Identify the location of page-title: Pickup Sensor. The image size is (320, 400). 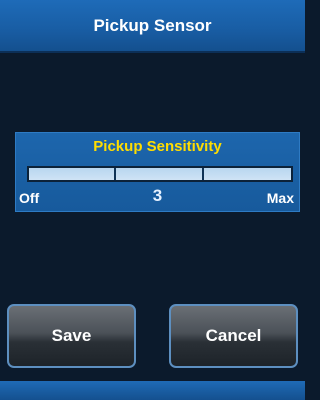
(152, 25).